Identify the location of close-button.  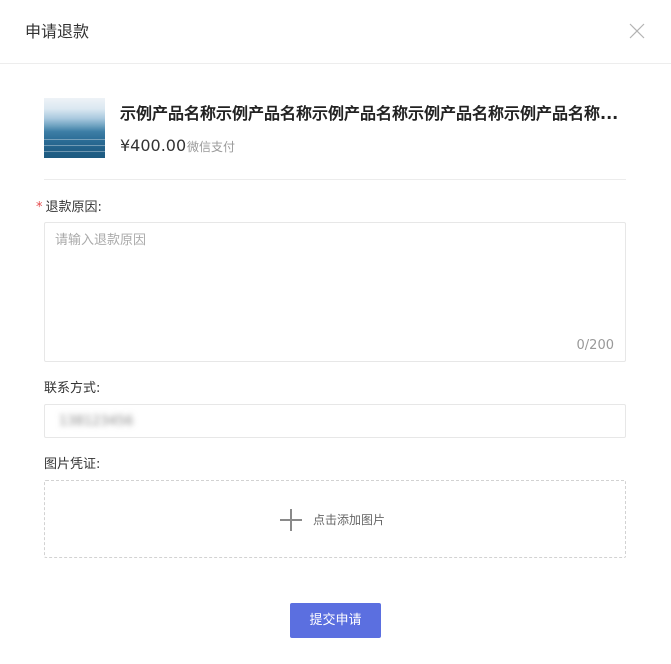
(637, 31).